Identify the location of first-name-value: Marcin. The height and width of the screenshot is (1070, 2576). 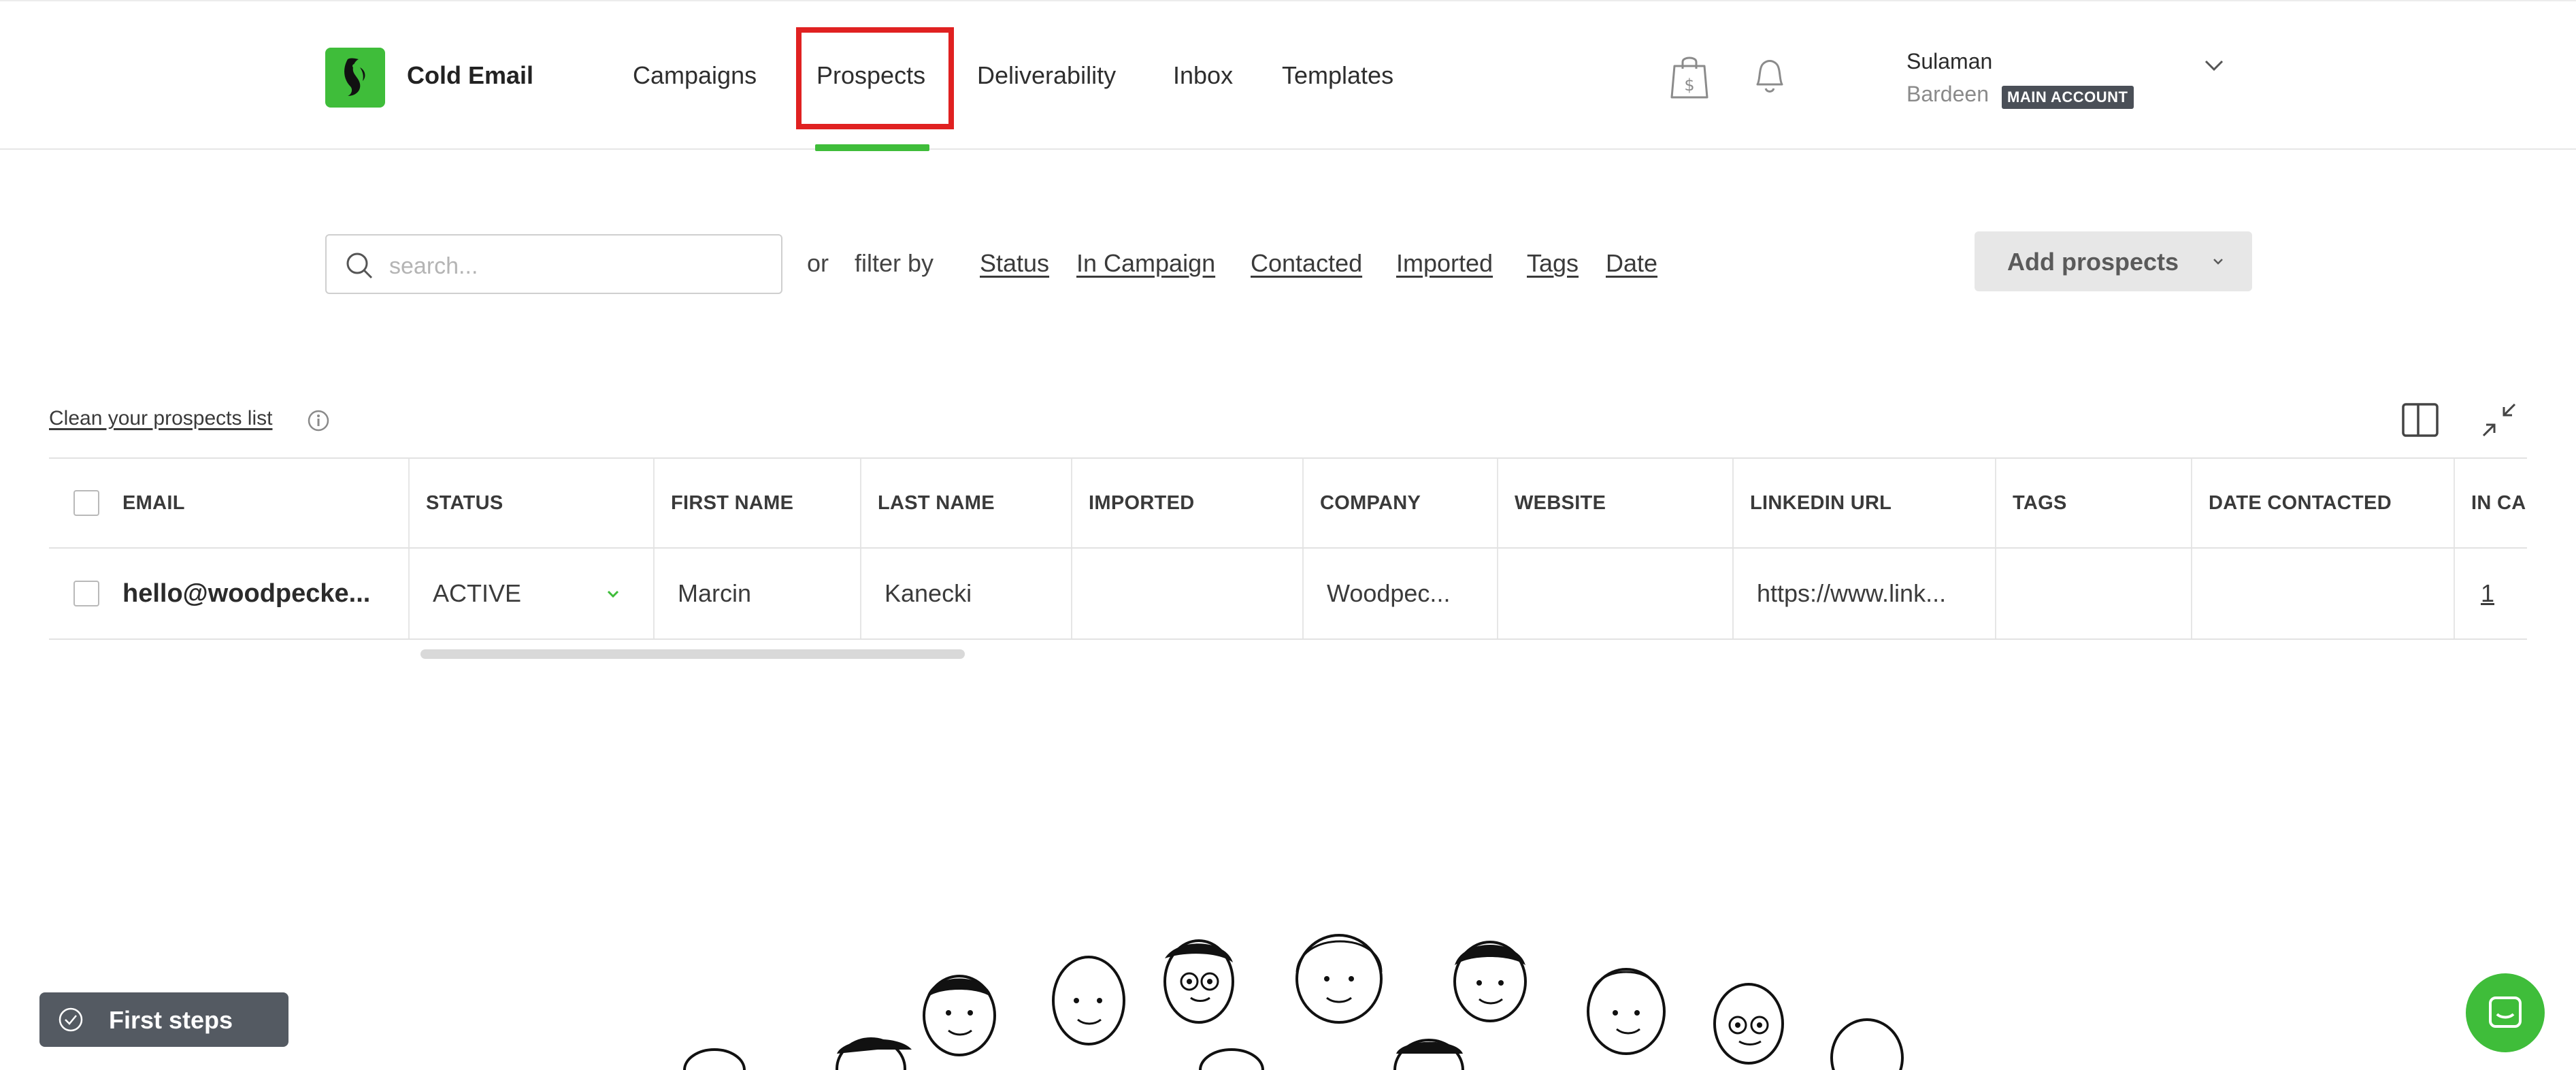
(715, 593).